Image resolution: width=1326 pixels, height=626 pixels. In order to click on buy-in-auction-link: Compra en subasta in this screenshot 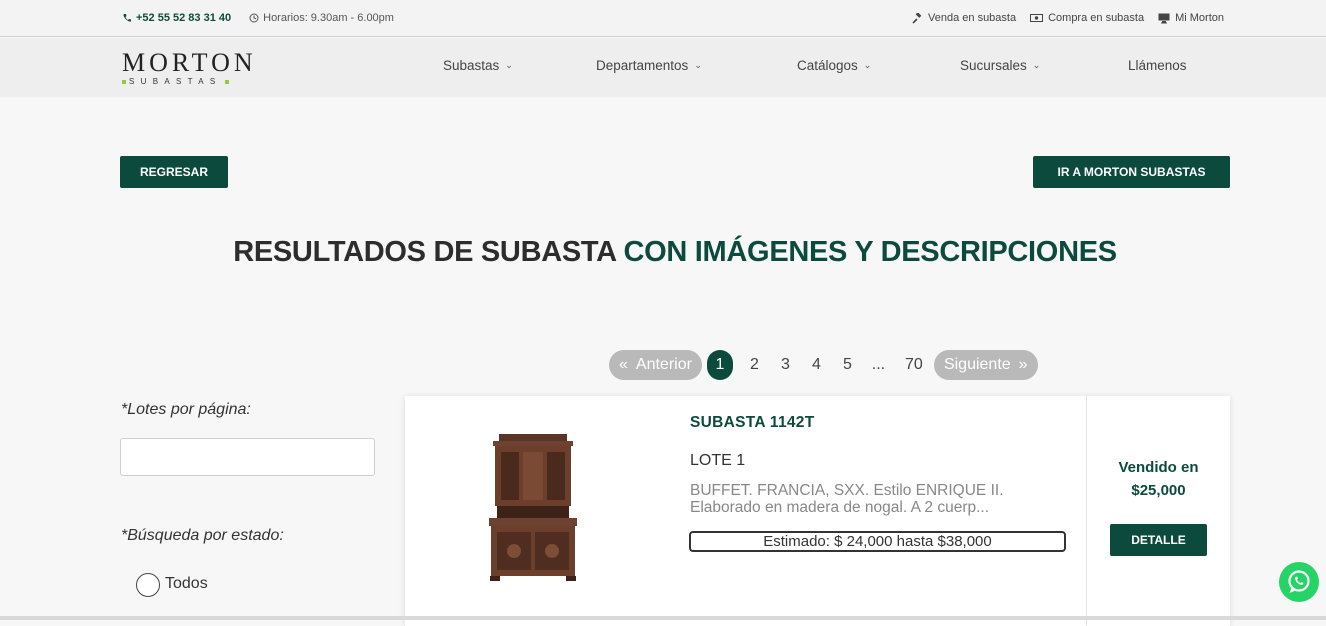, I will do `click(1087, 18)`.